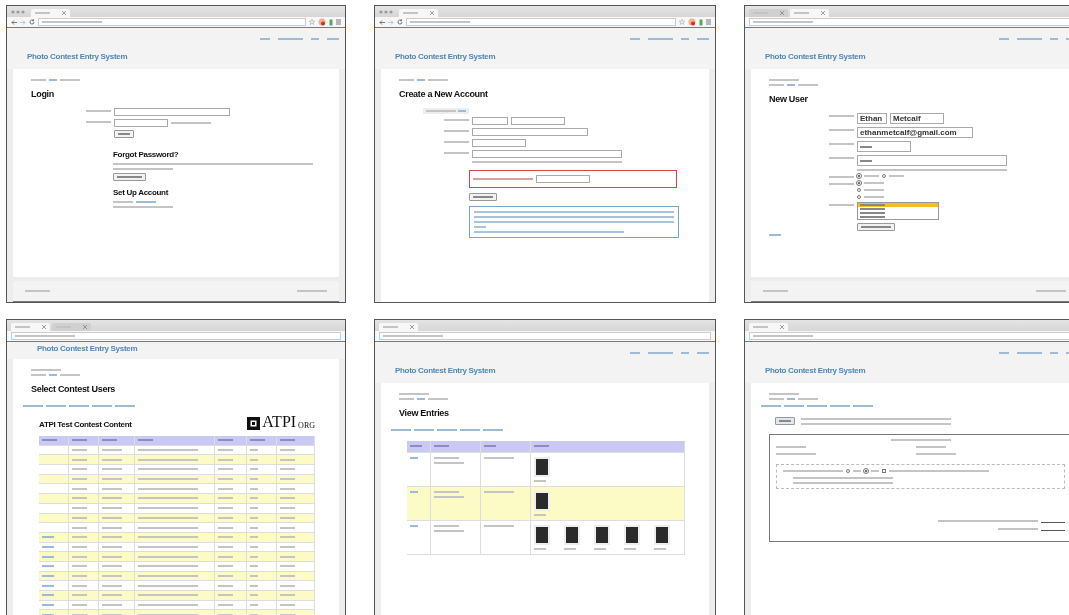  Describe the element at coordinates (915, 132) in the screenshot. I see `email-field: ethanmetcalf@gmail.com` at that location.